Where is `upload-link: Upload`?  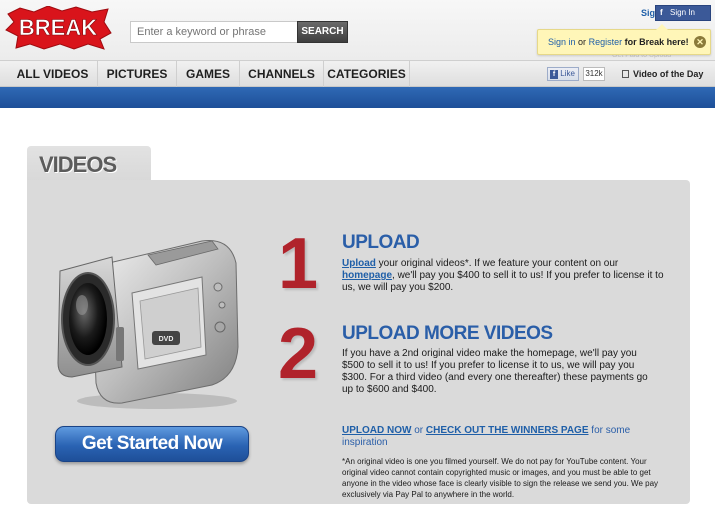 upload-link: Upload is located at coordinates (359, 263).